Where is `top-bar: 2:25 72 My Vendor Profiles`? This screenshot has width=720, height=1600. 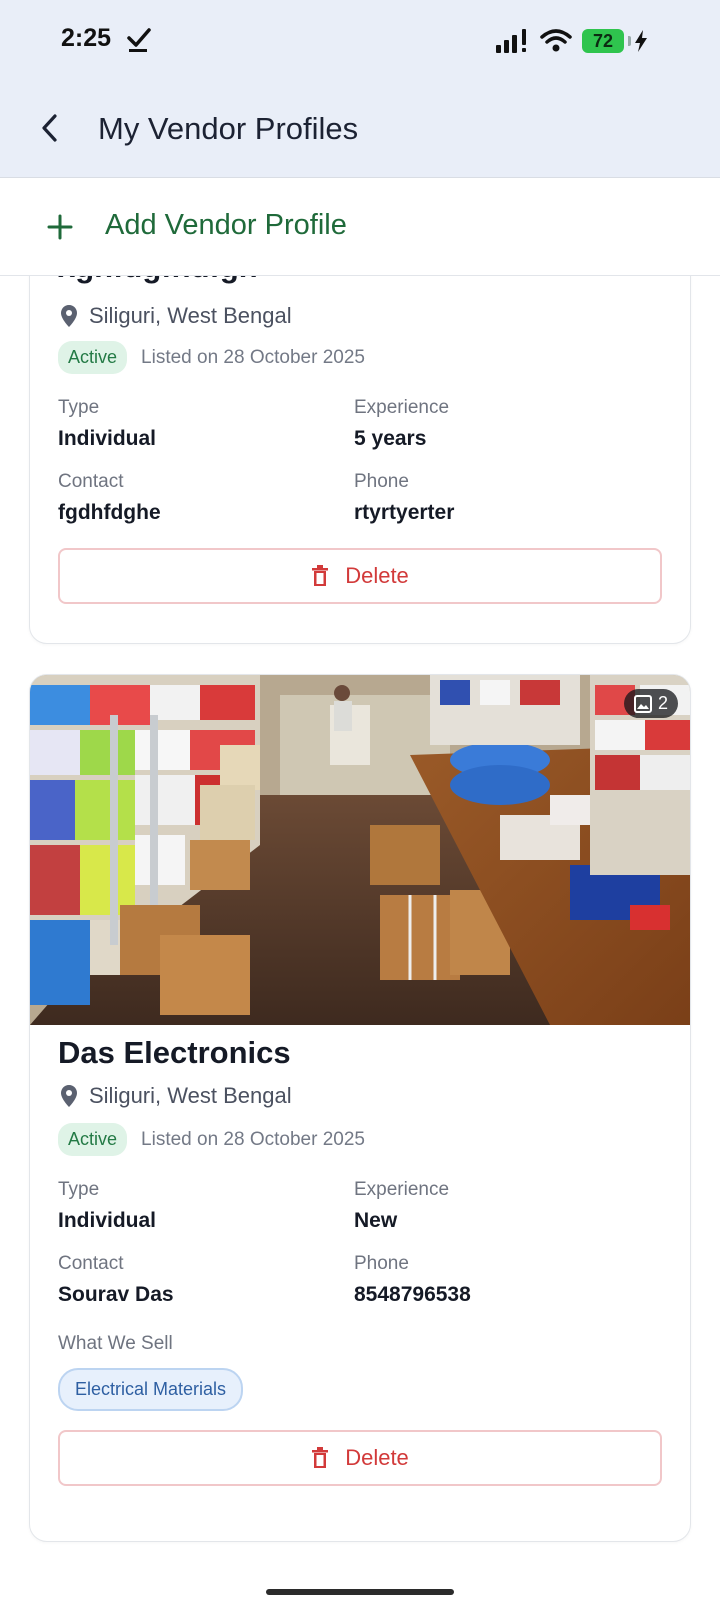
top-bar: 2:25 72 My Vendor Profiles is located at coordinates (360, 89).